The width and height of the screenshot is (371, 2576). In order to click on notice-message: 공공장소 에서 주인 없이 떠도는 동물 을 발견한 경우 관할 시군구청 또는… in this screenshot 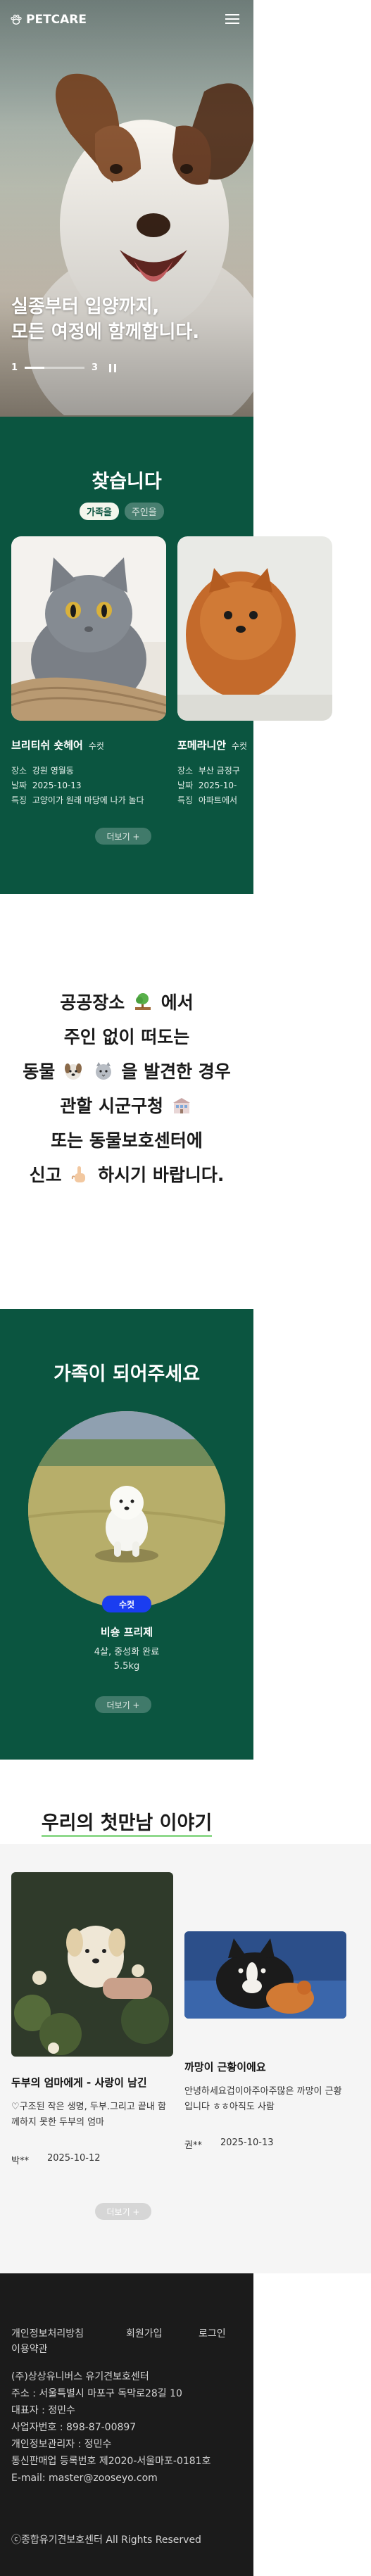, I will do `click(126, 1088)`.